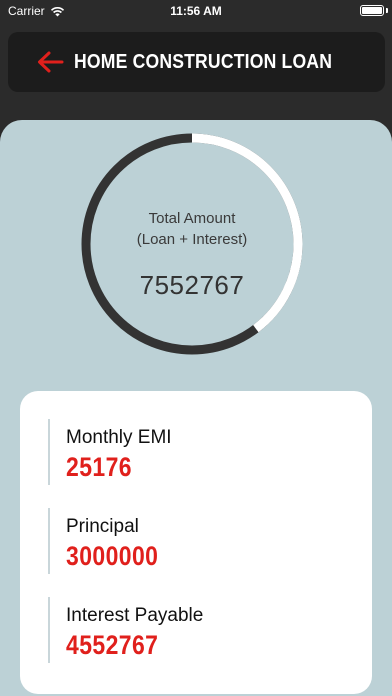 The width and height of the screenshot is (392, 696). I want to click on status-bar: Carrier 11:56 AM, so click(196, 11).